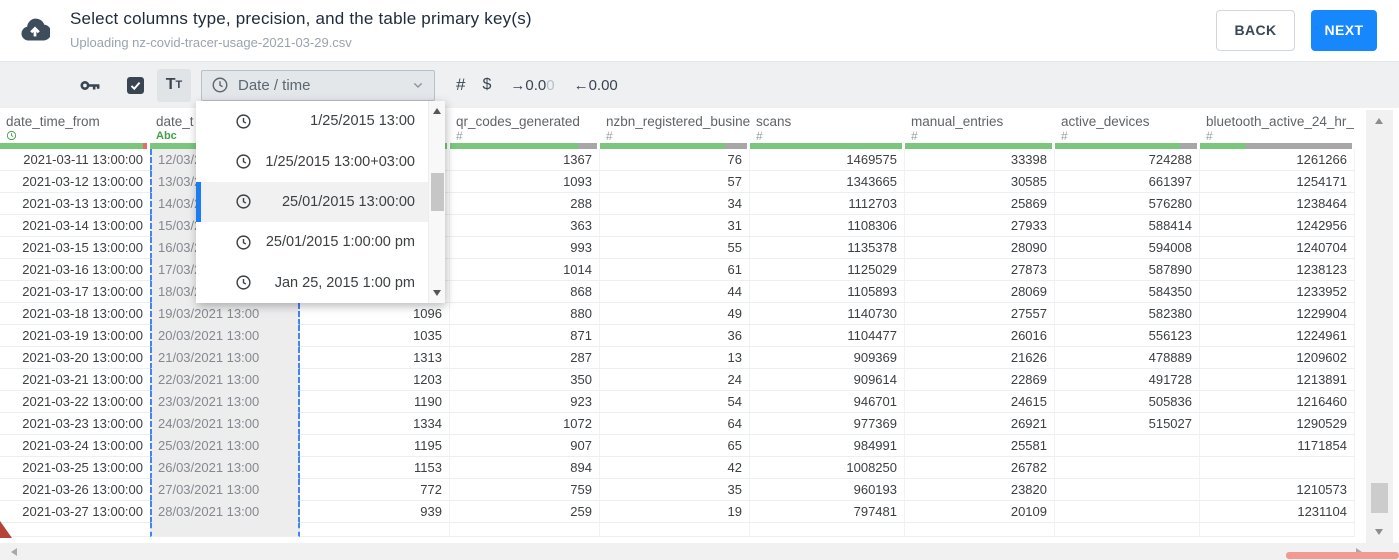 Image resolution: width=1399 pixels, height=560 pixels. I want to click on table-cell: 1233952, so click(1277, 292).